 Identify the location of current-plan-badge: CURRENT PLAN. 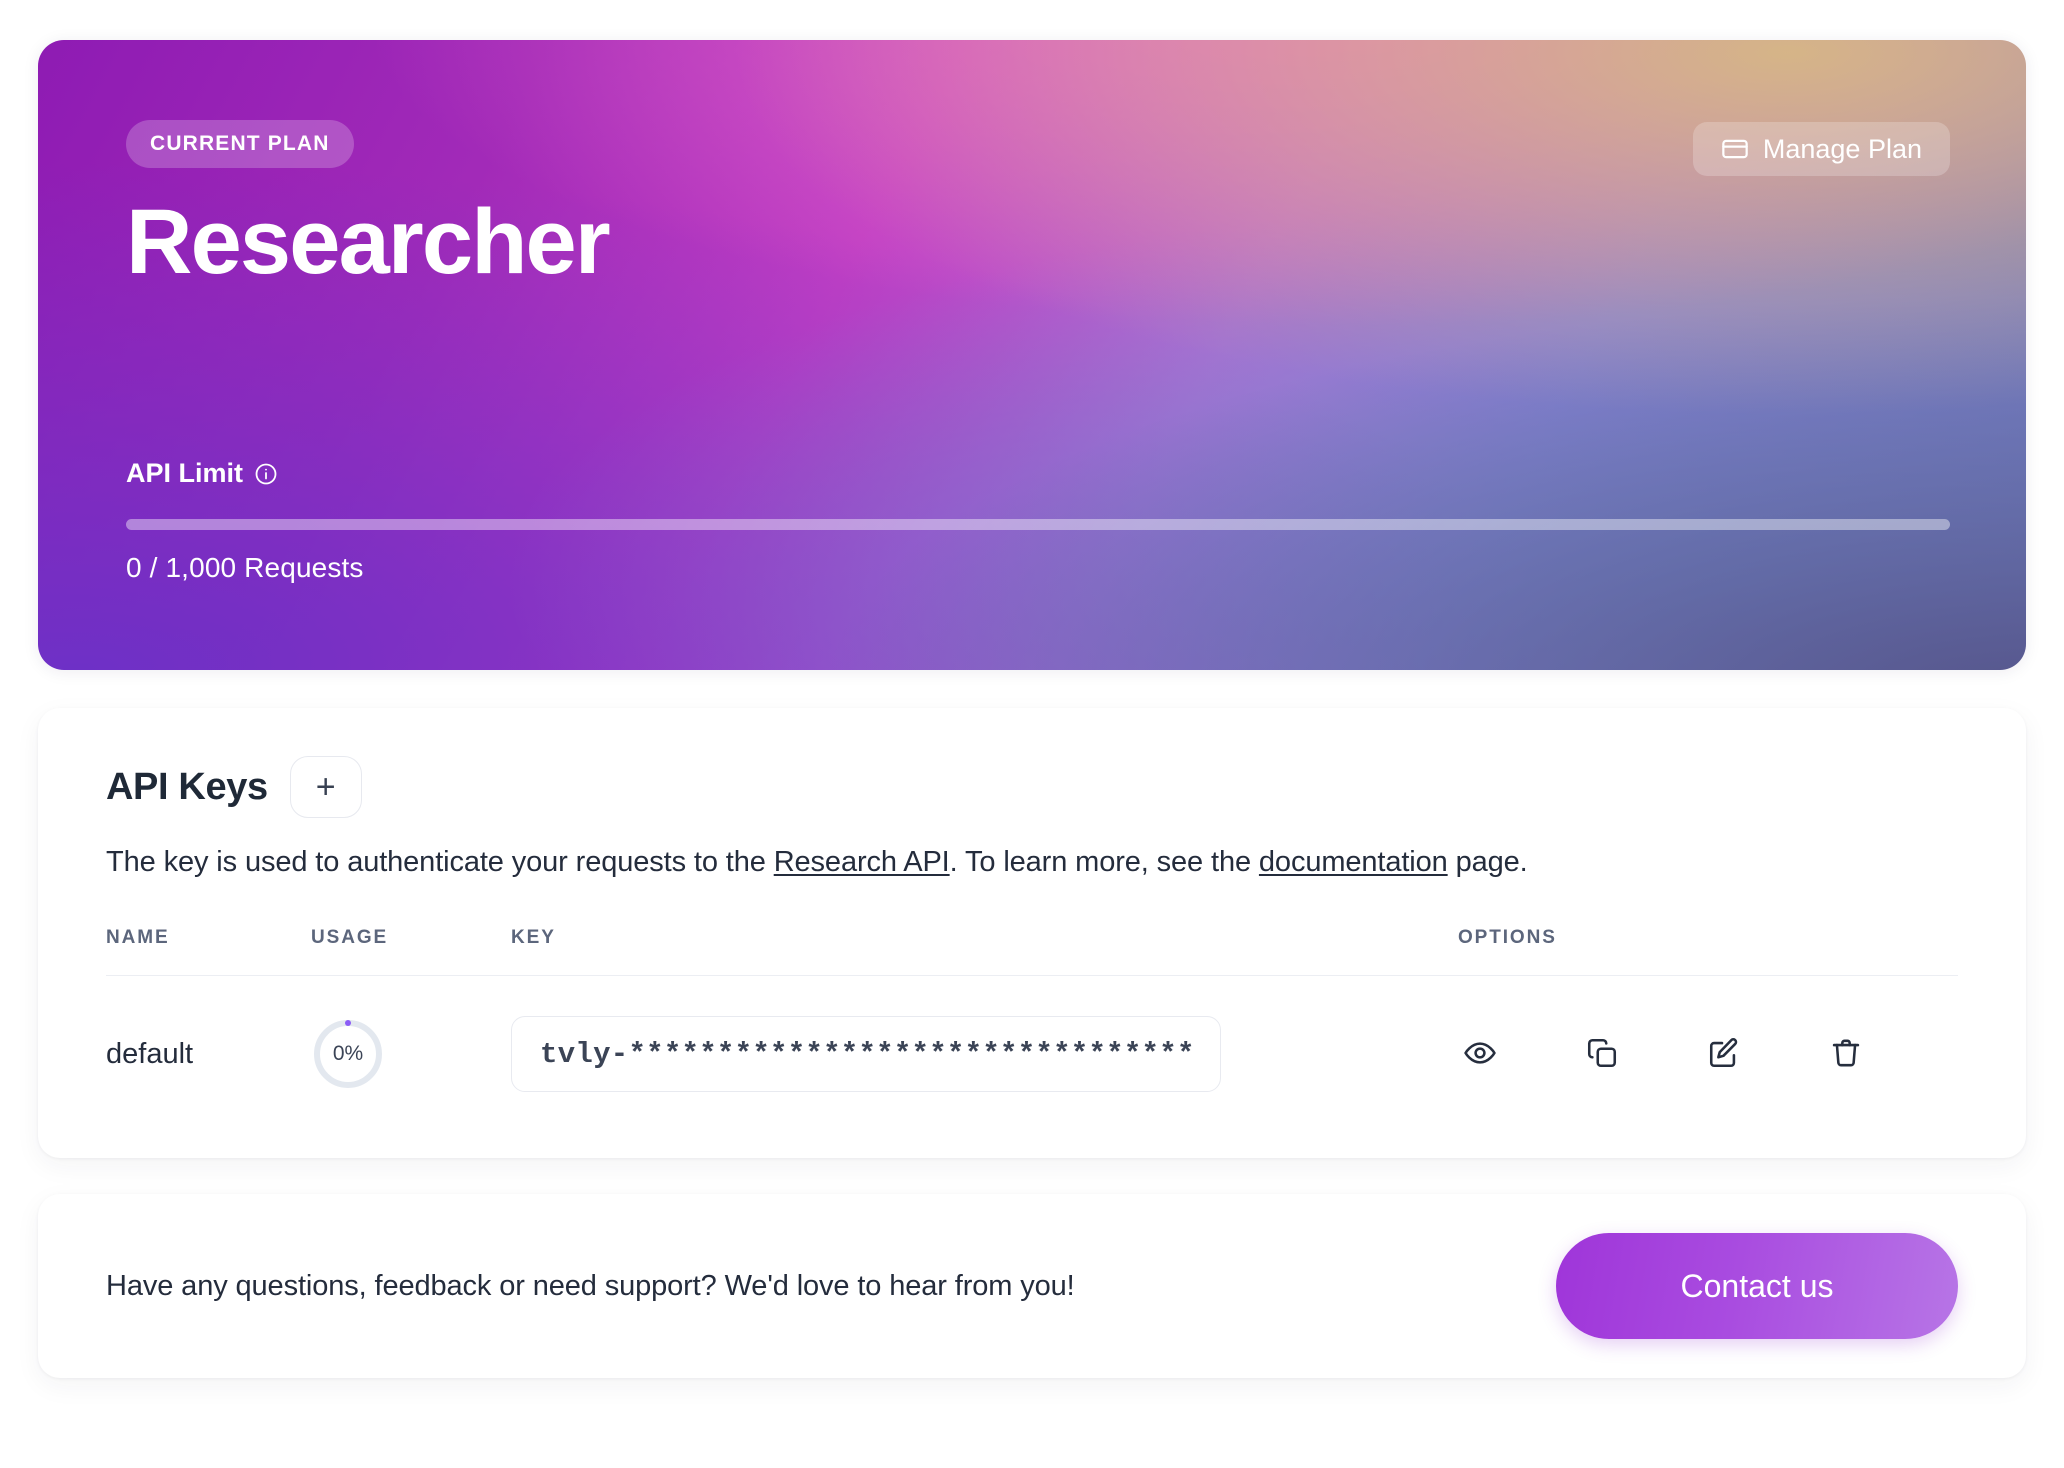
(240, 144).